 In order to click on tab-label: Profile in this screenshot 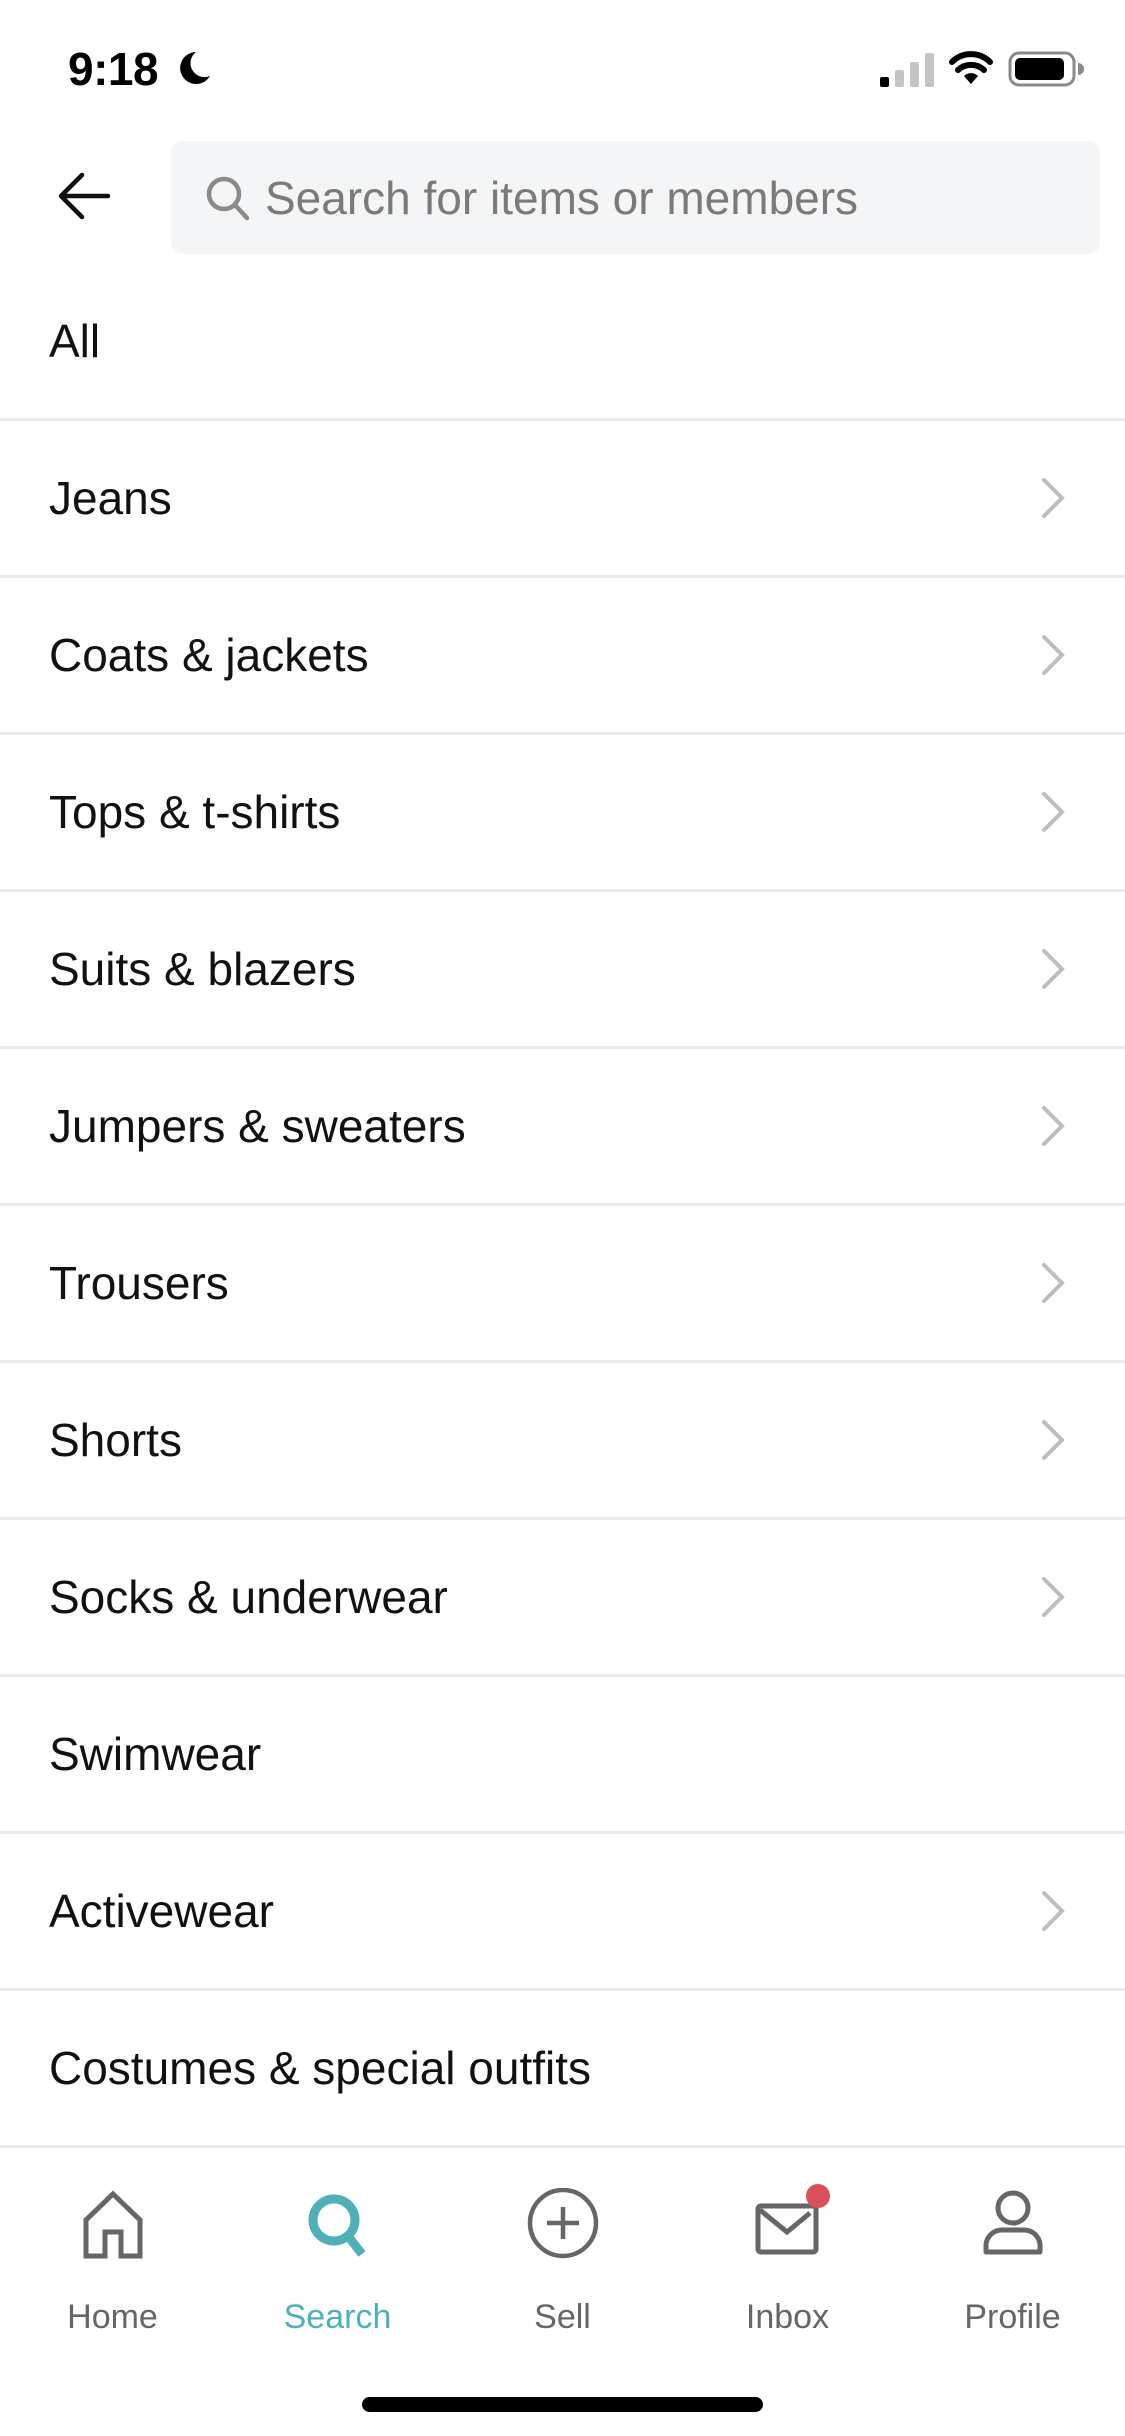, I will do `click(1012, 2317)`.